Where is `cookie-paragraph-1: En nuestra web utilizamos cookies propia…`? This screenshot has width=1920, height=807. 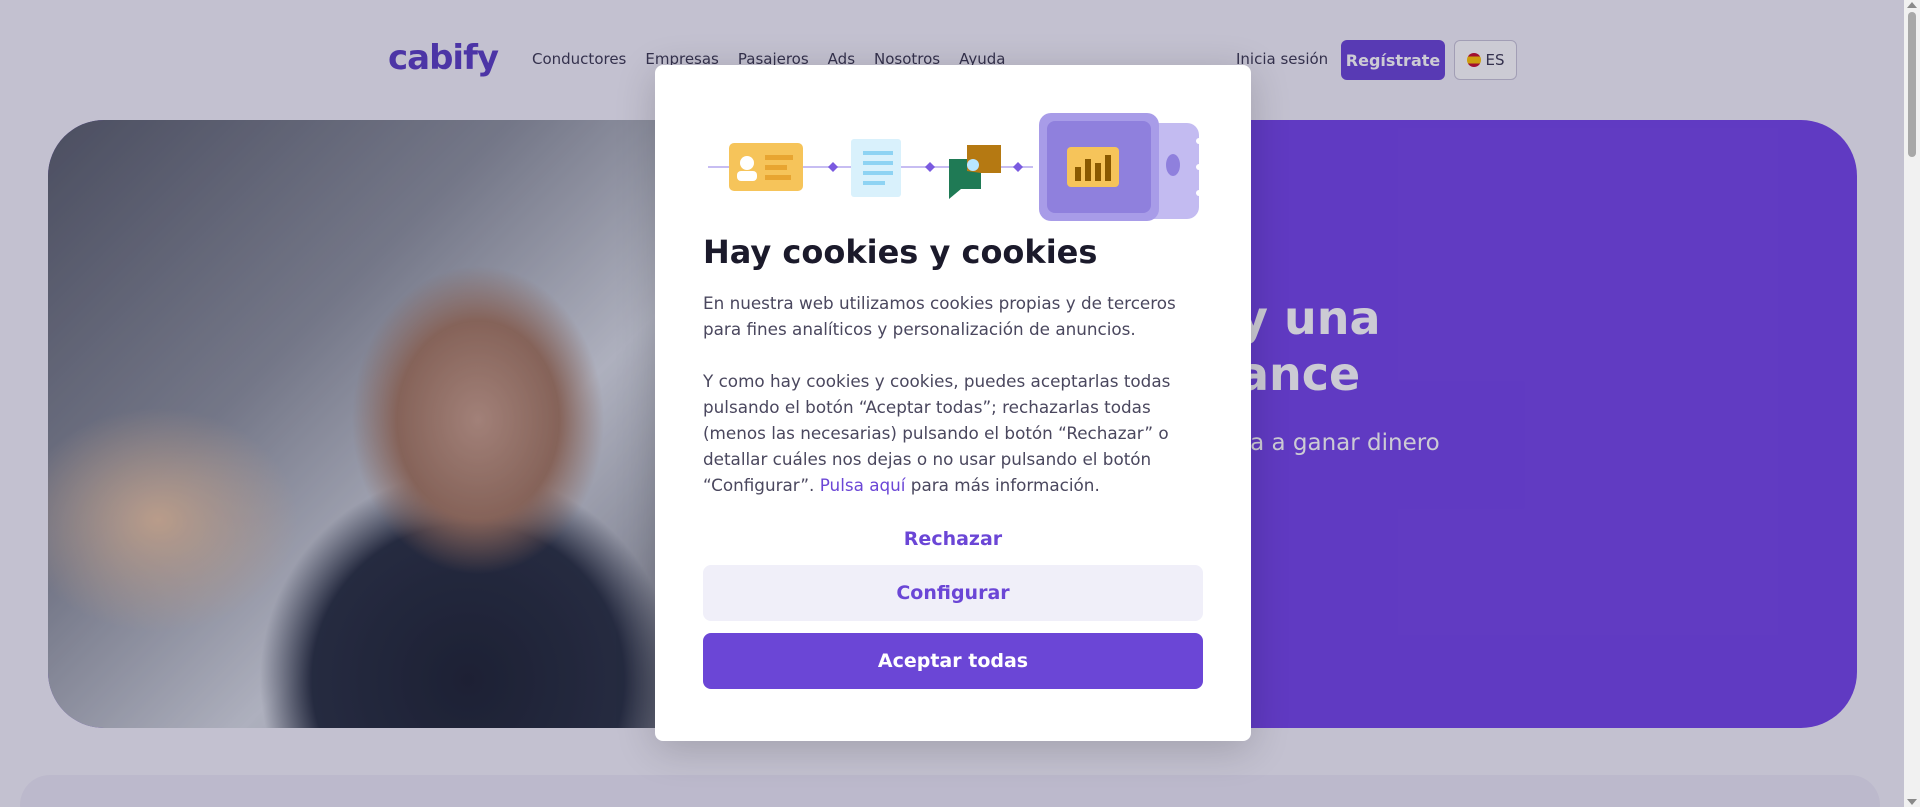
cookie-paragraph-1: En nuestra web utilizamos cookies propia… is located at coordinates (939, 316).